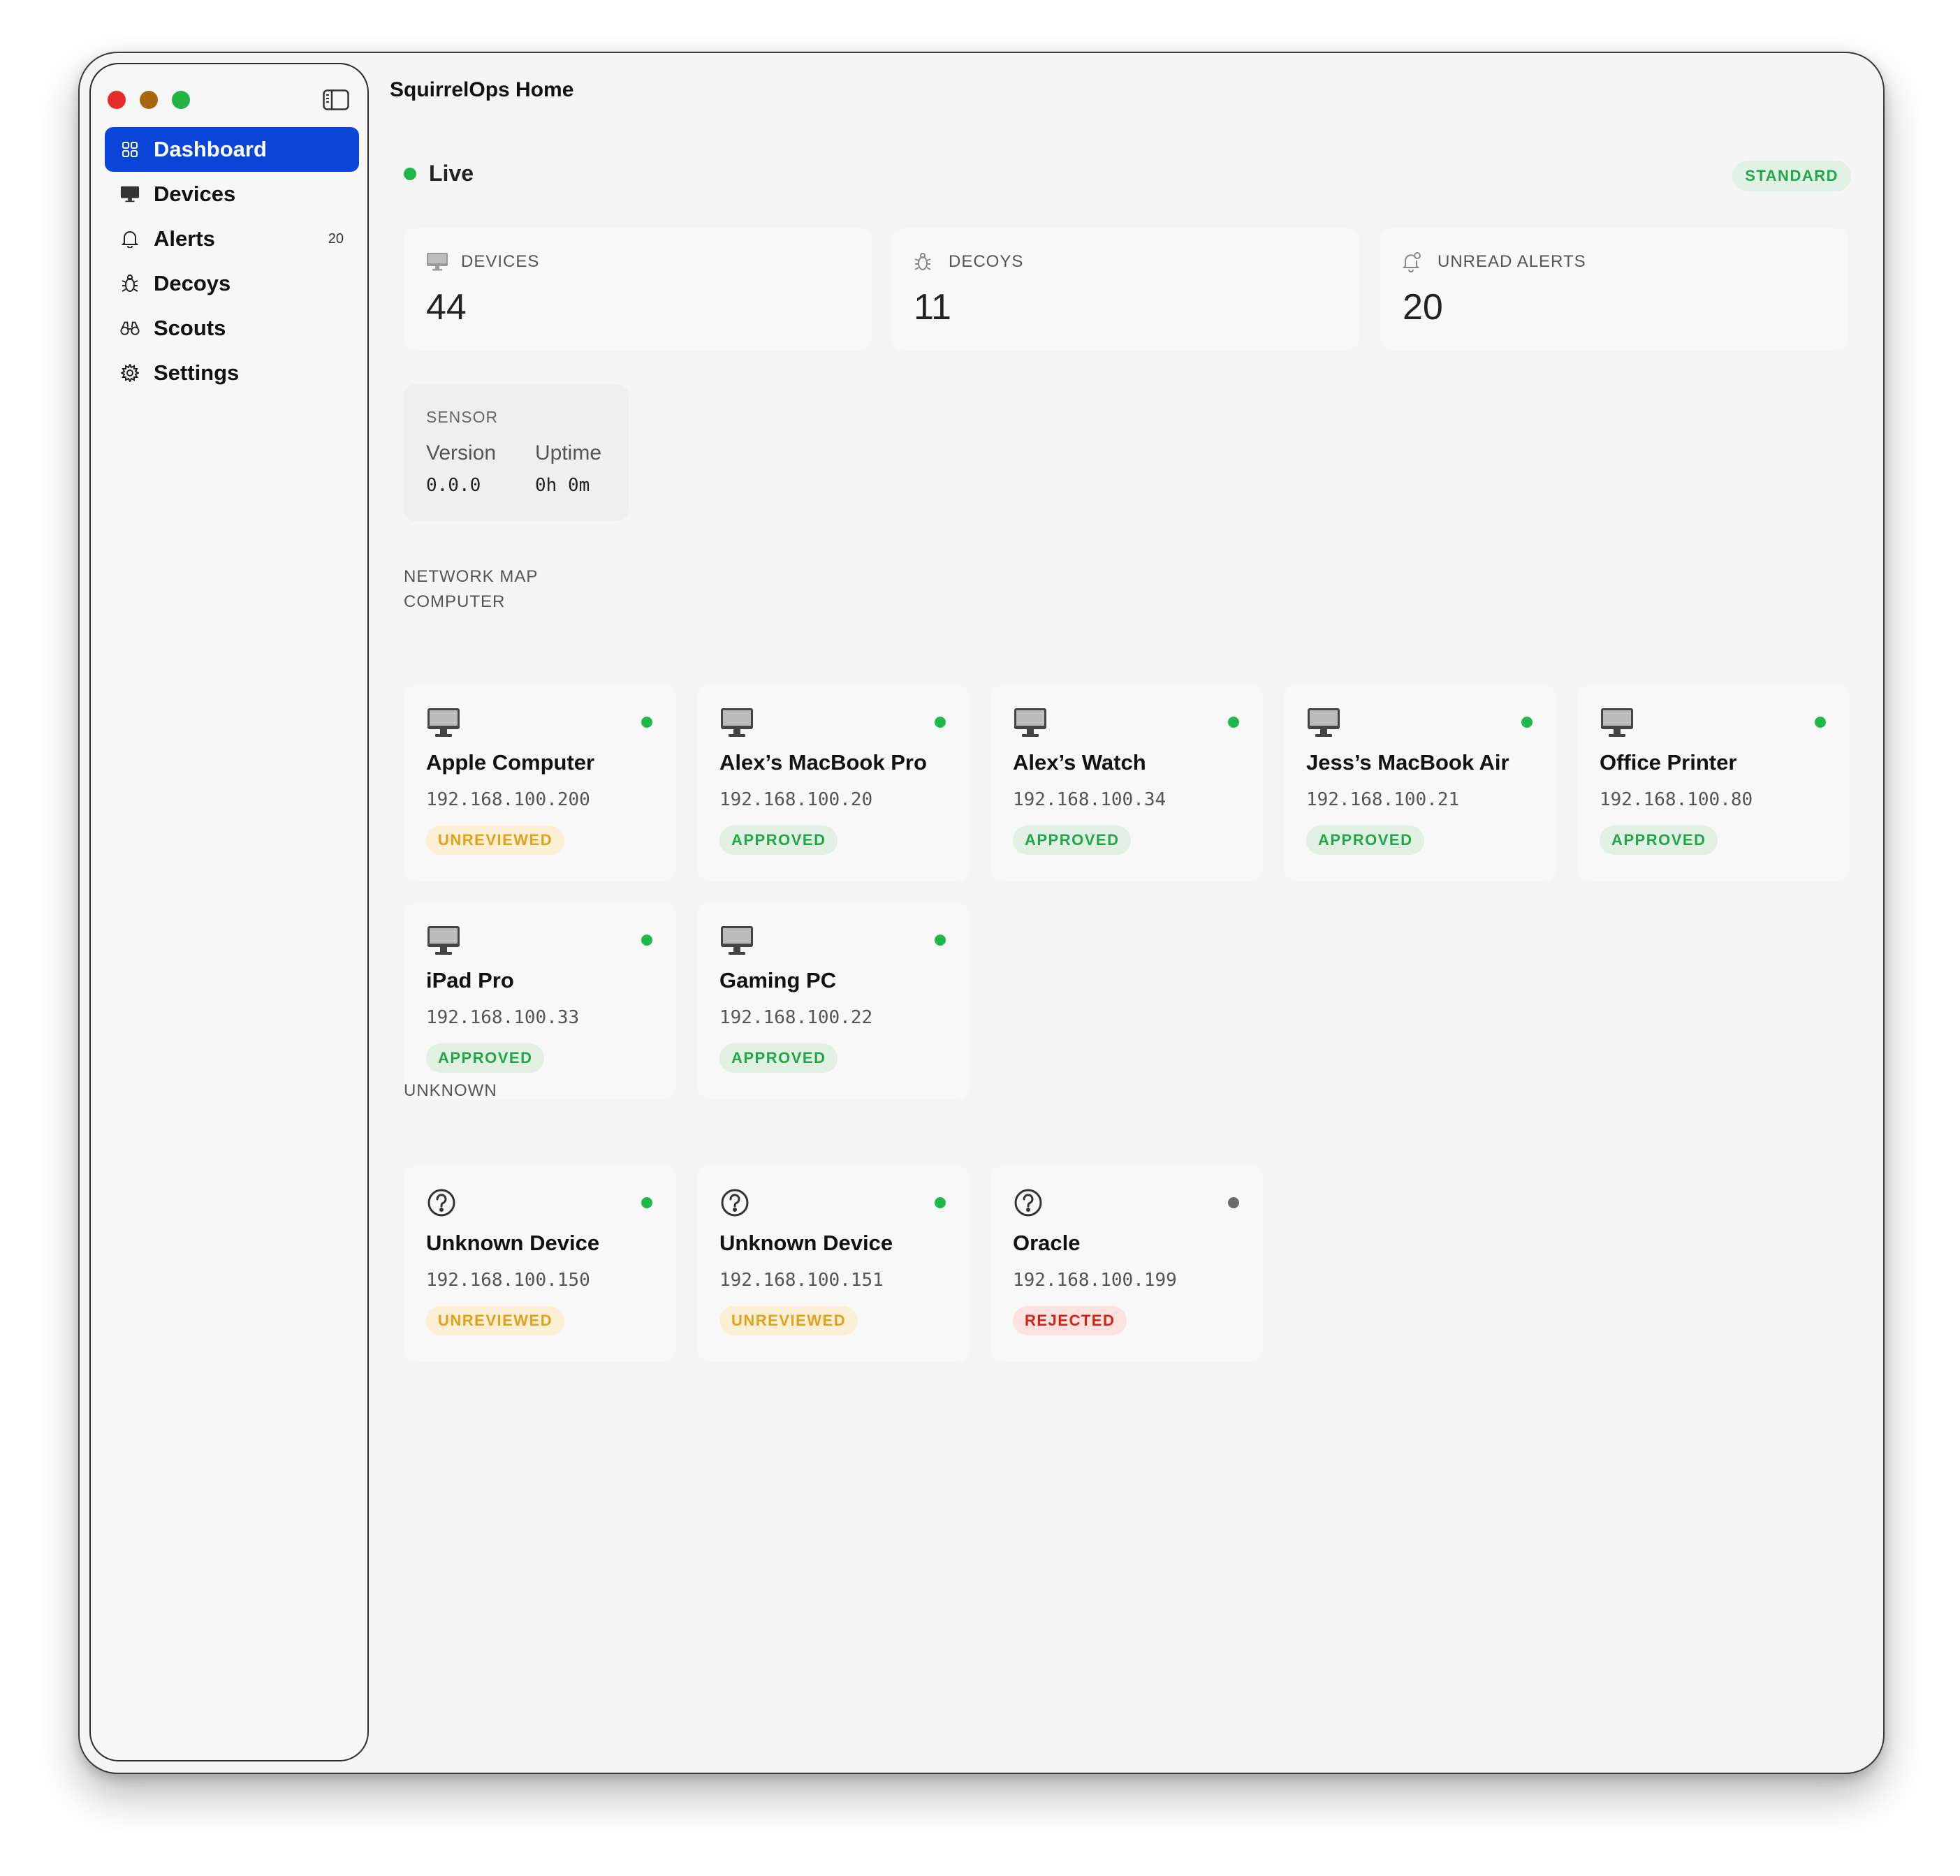  Describe the element at coordinates (232, 328) in the screenshot. I see `sidebar-item-scouts: Scouts` at that location.